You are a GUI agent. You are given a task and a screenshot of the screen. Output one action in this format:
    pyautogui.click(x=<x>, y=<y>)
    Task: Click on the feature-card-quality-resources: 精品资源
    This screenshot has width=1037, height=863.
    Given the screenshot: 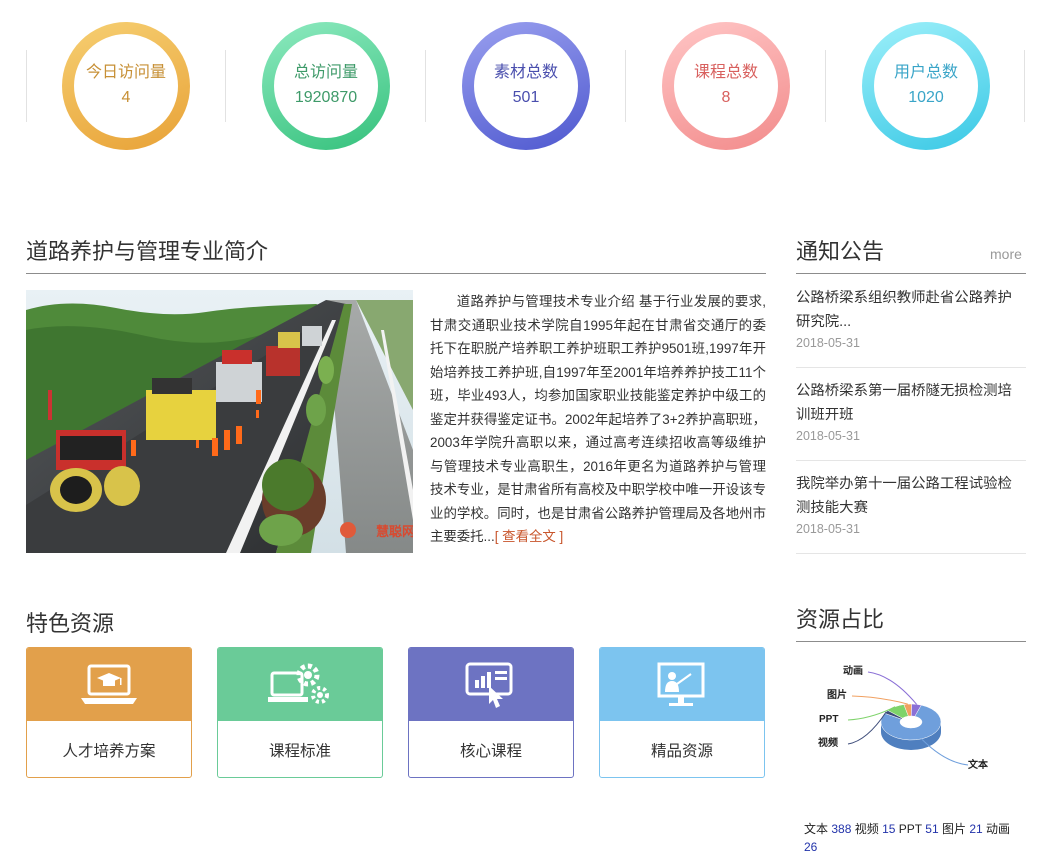 What is the action you would take?
    pyautogui.click(x=682, y=712)
    